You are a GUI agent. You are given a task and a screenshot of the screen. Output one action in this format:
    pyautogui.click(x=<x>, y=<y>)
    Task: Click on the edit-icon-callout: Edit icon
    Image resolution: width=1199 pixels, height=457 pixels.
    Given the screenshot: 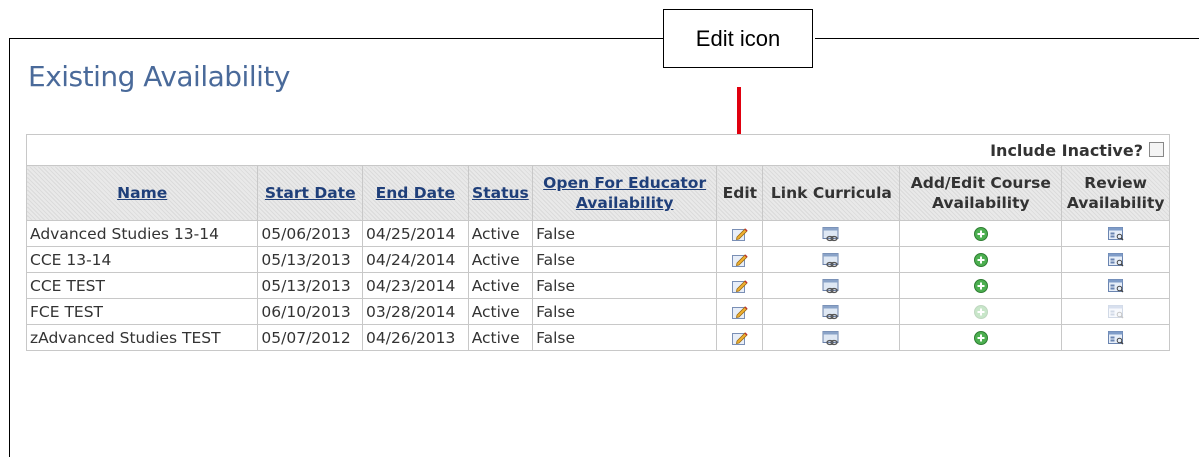 What is the action you would take?
    pyautogui.click(x=738, y=38)
    